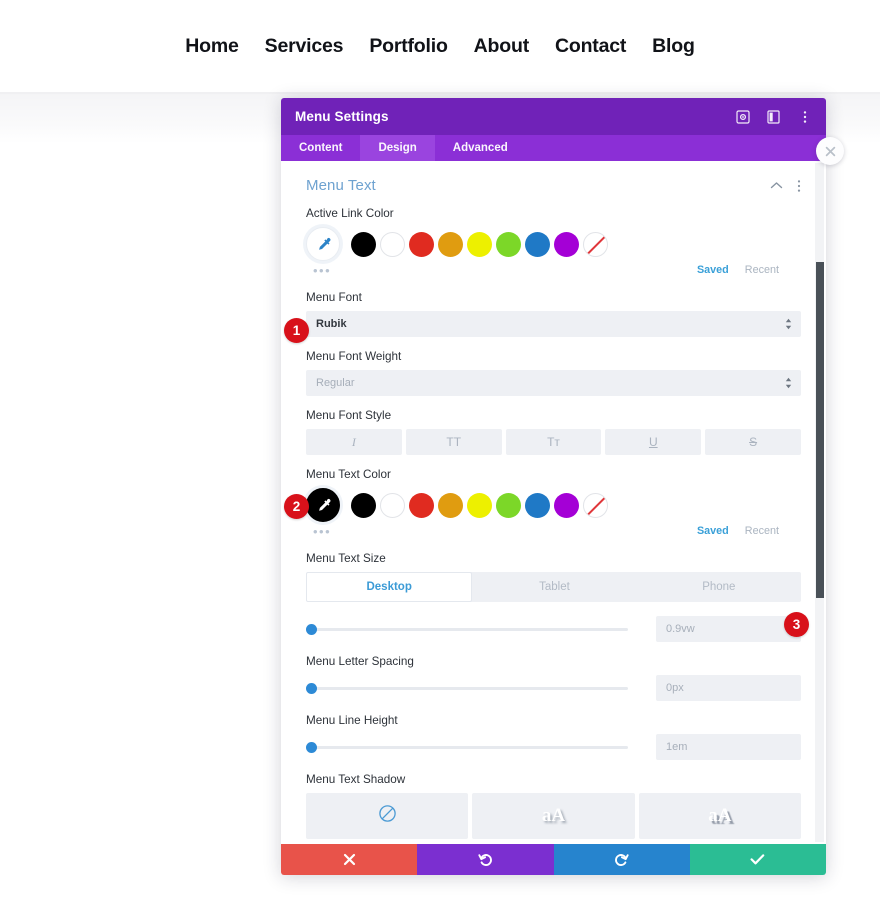 This screenshot has height=912, width=880. What do you see at coordinates (453, 442) in the screenshot?
I see `uppercase-icon: TT` at bounding box center [453, 442].